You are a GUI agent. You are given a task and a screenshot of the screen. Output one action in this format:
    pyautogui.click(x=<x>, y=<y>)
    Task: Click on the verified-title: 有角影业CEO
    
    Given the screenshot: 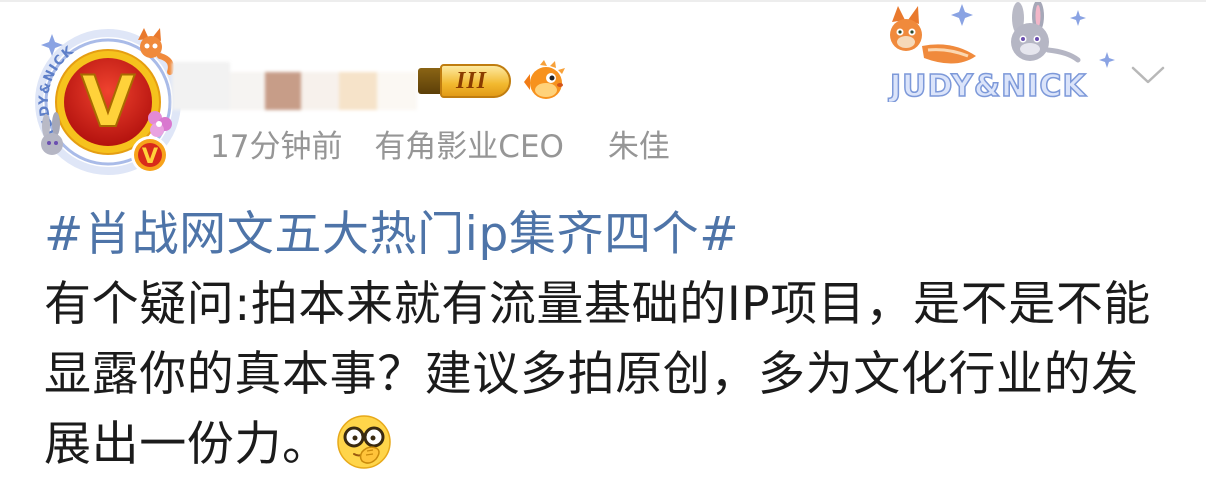 What is the action you would take?
    pyautogui.click(x=469, y=147)
    